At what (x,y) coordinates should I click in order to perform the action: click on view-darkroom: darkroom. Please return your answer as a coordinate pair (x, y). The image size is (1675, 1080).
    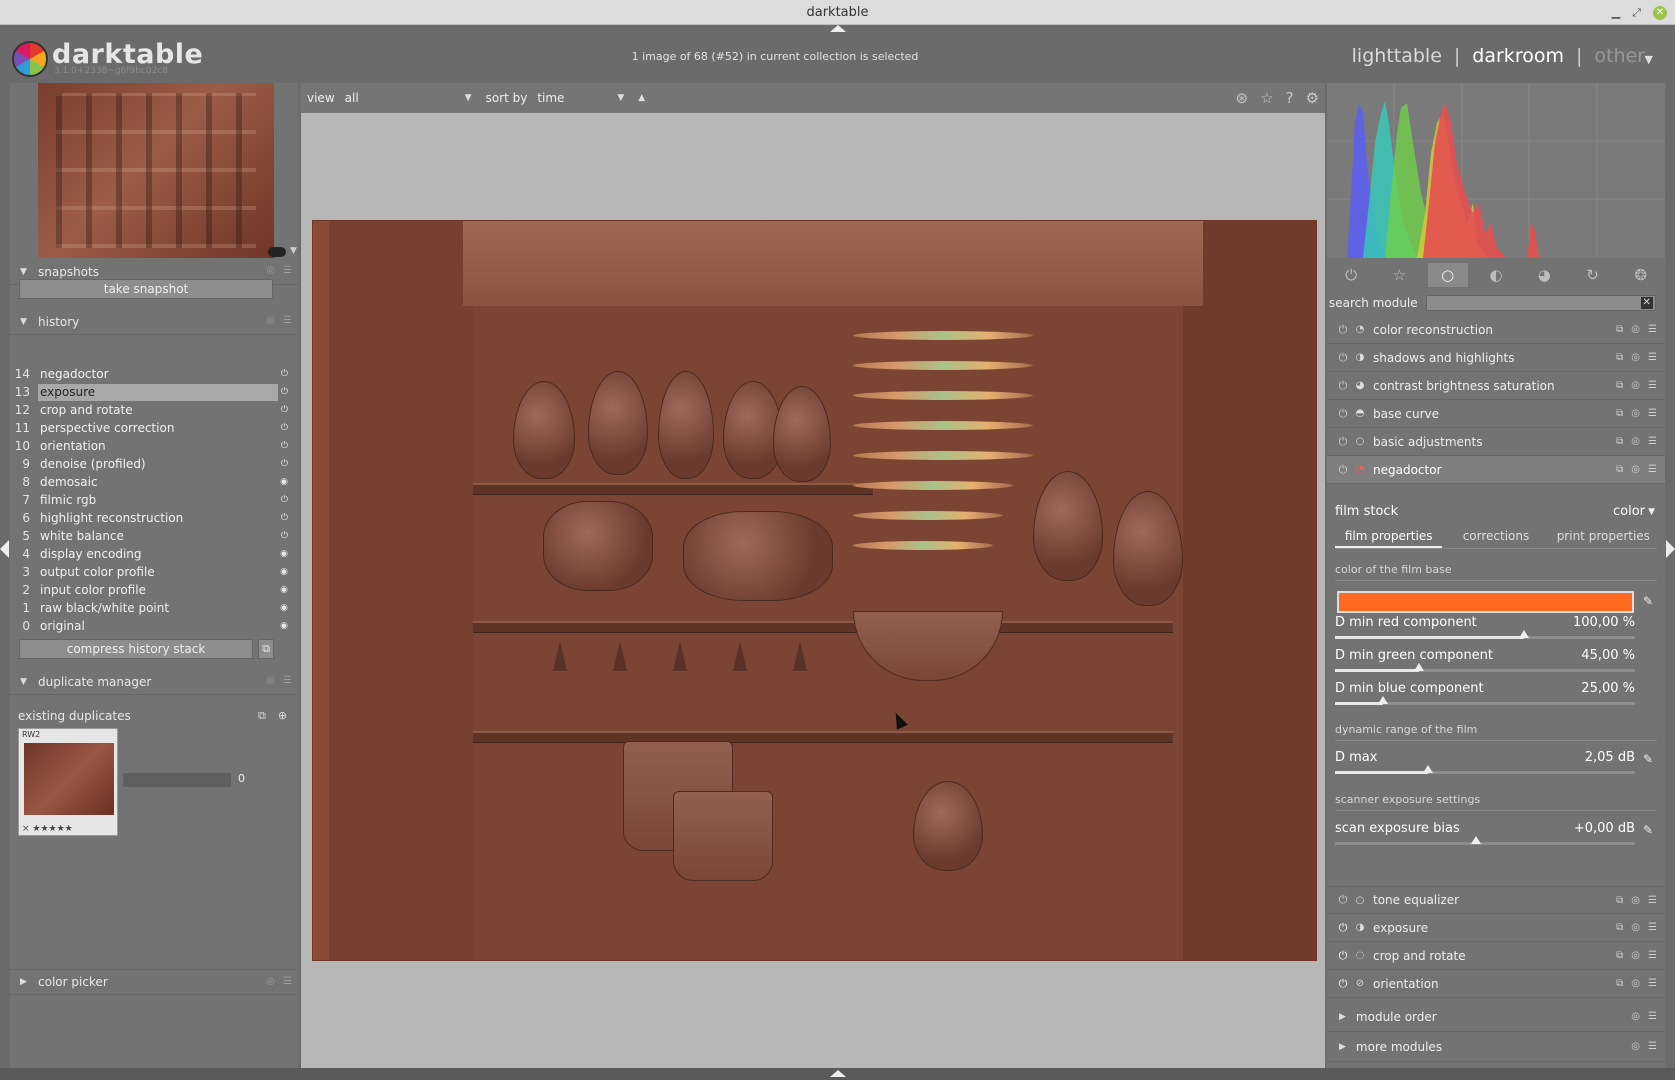
    Looking at the image, I should click on (1518, 56).